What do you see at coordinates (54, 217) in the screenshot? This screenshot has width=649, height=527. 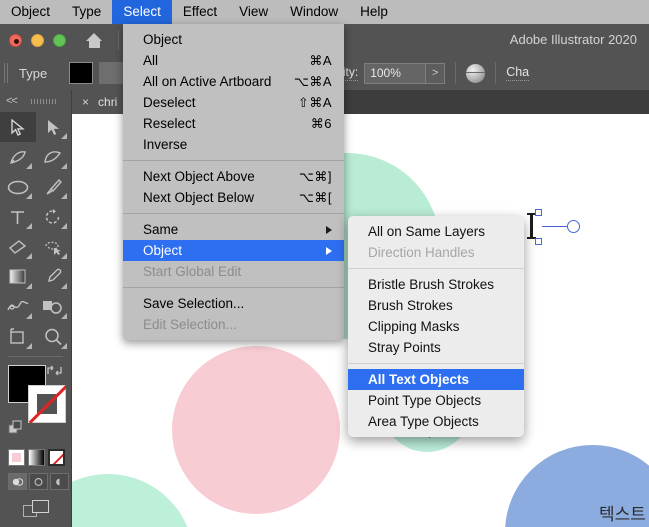 I see `rotate-tool` at bounding box center [54, 217].